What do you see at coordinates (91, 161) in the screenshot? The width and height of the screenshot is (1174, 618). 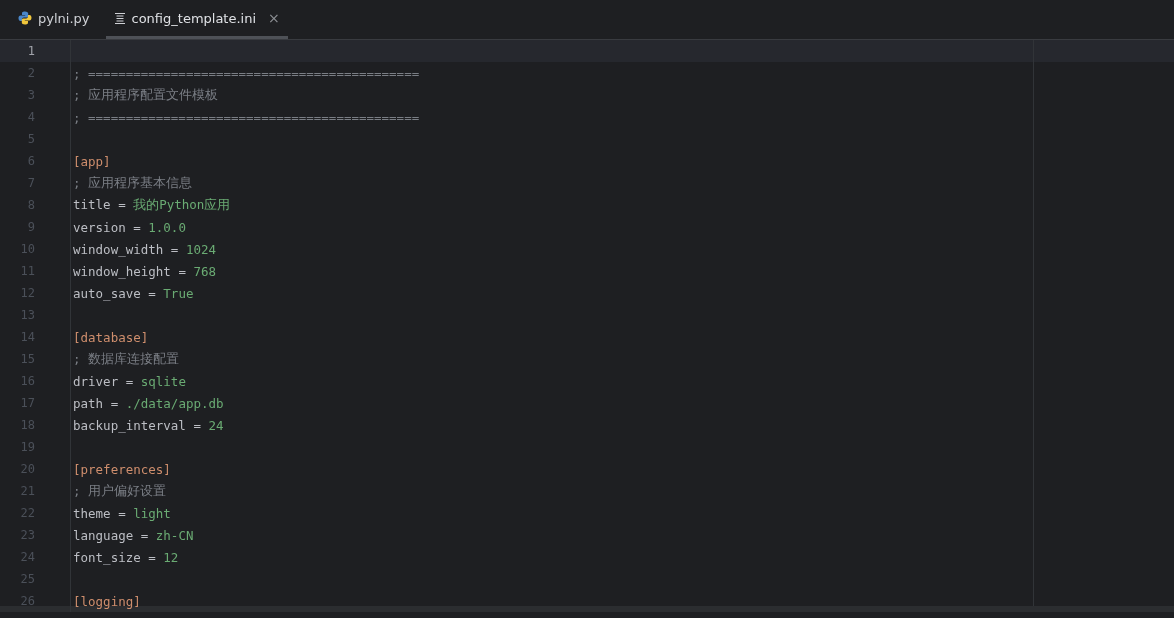 I see `code-line: [app]` at bounding box center [91, 161].